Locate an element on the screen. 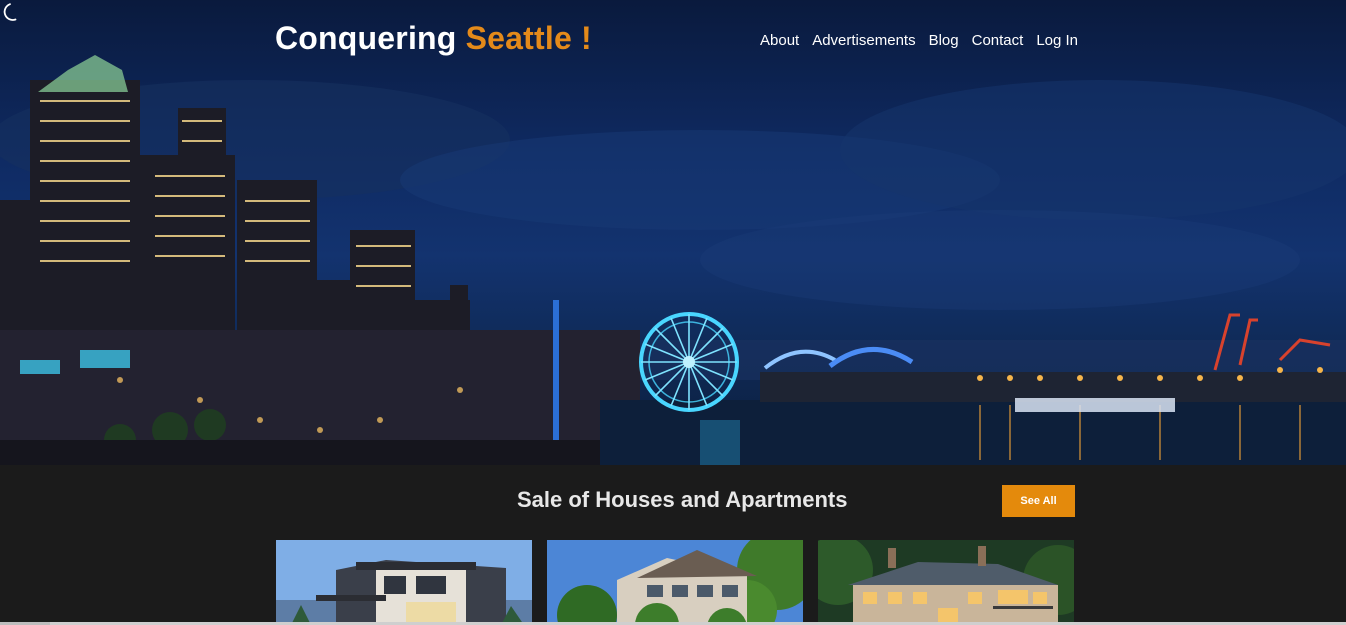 This screenshot has height=625, width=1346. site-logo: Conquering Seattle ! is located at coordinates (433, 38).